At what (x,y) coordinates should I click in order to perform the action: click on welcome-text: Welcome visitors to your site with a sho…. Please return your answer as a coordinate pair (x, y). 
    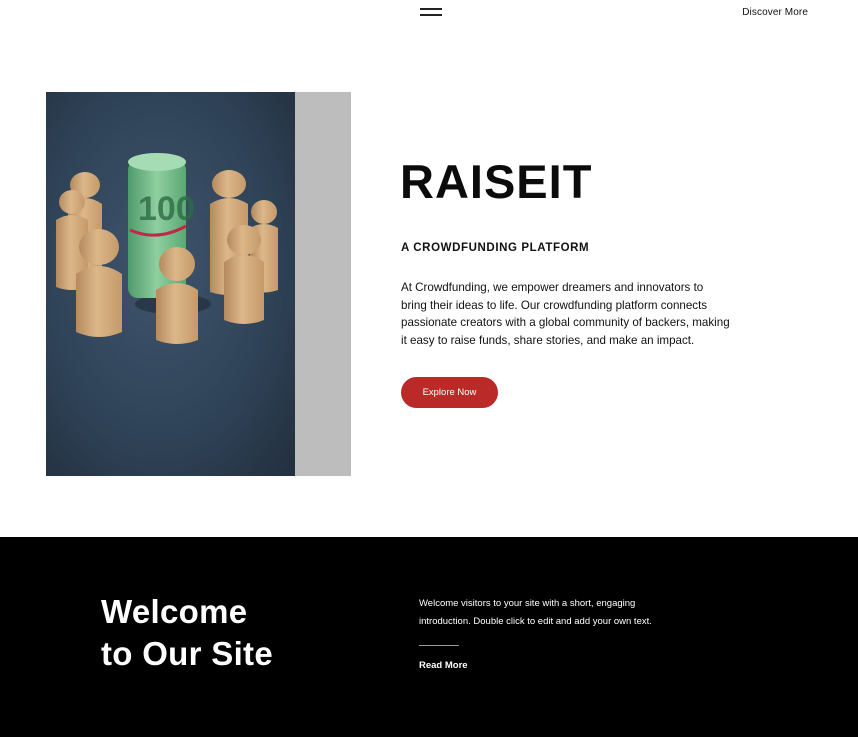
    Looking at the image, I should click on (535, 612).